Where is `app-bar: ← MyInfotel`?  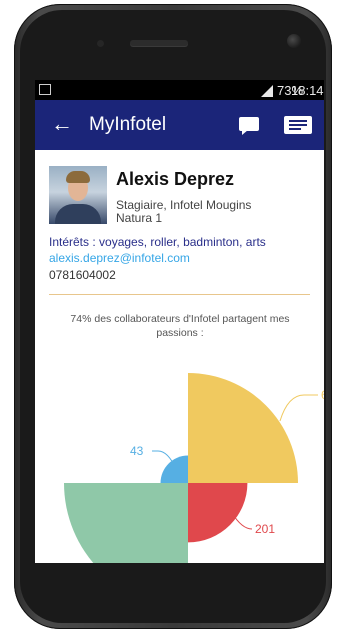 app-bar: ← MyInfotel is located at coordinates (179, 125).